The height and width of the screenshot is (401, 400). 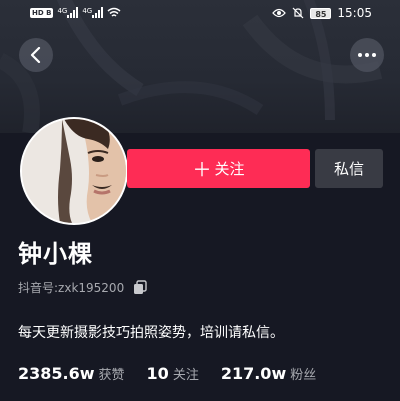 I want to click on more-dots-icon, so click(x=367, y=55).